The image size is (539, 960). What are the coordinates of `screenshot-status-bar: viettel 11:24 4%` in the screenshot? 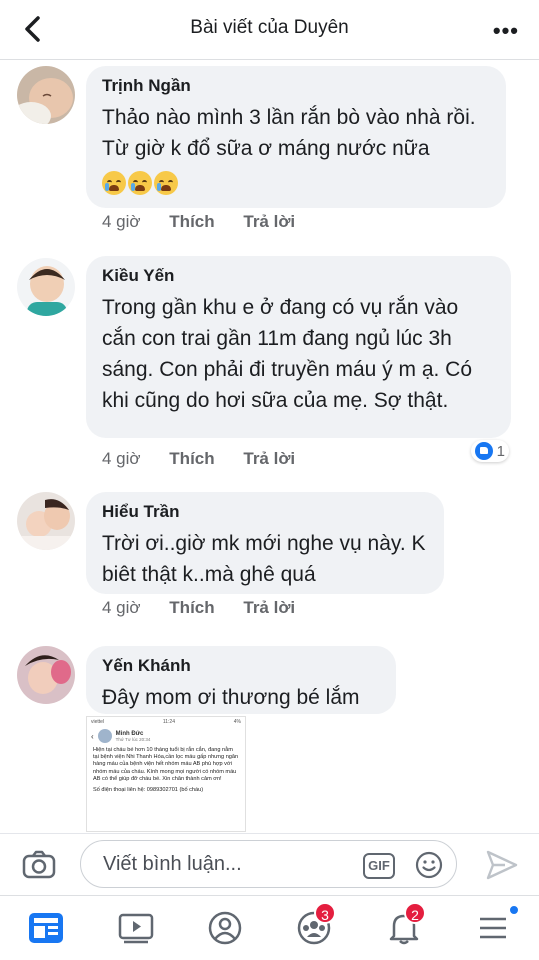 It's located at (166, 722).